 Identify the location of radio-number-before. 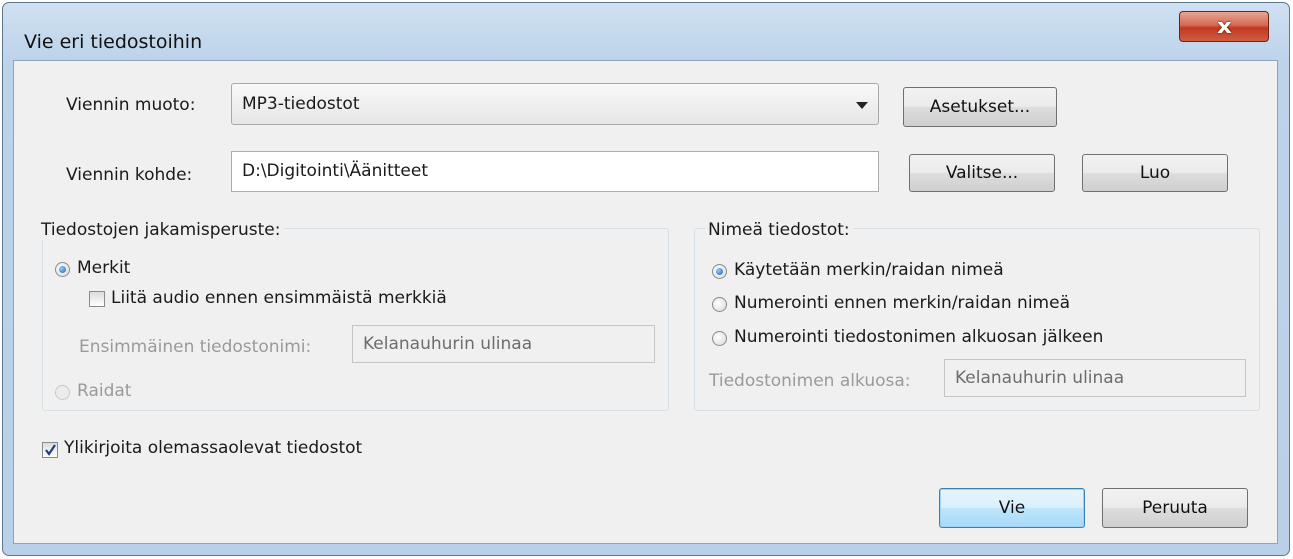
(719, 304).